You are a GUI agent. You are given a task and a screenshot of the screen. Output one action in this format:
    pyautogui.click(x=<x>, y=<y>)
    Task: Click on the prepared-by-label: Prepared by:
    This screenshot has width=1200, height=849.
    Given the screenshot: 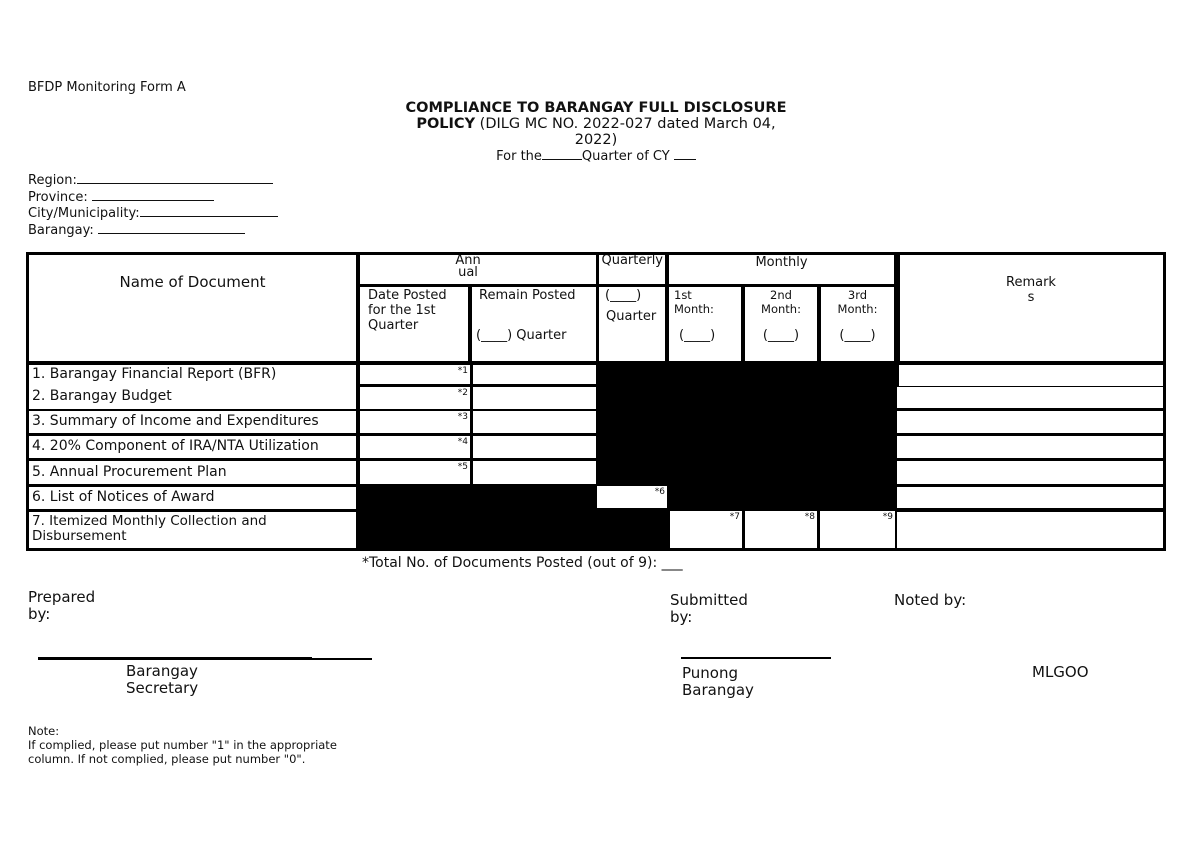 What is the action you would take?
    pyautogui.click(x=62, y=605)
    